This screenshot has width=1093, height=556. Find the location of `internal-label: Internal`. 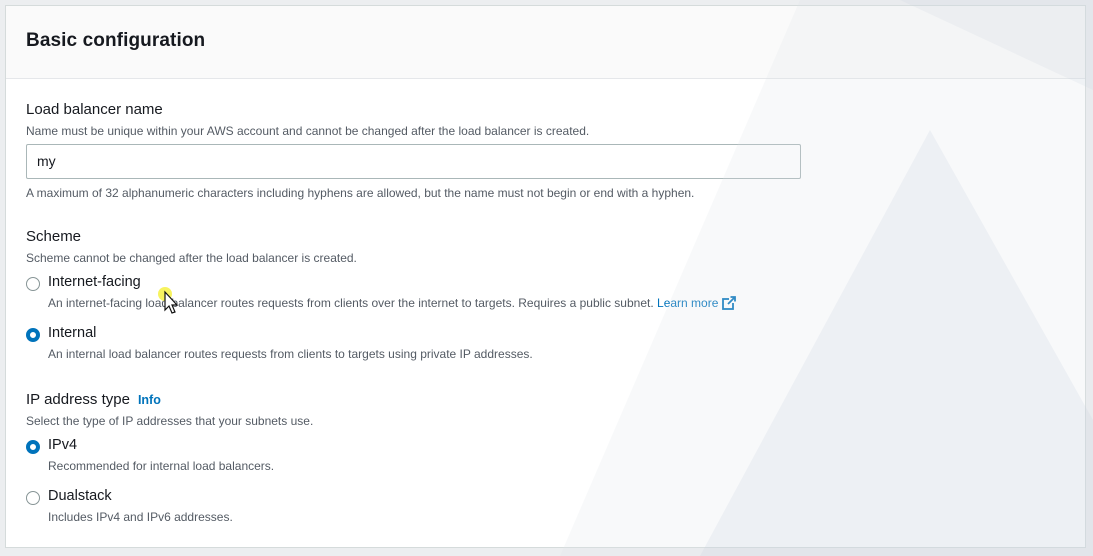

internal-label: Internal is located at coordinates (72, 333).